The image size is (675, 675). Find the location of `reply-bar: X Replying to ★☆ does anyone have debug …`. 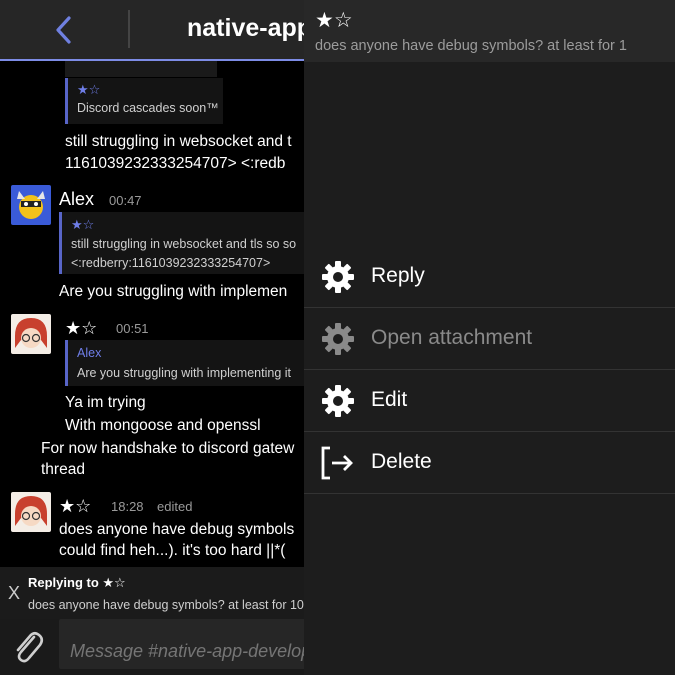

reply-bar: X Replying to ★☆ does anyone have debug … is located at coordinates (152, 593).